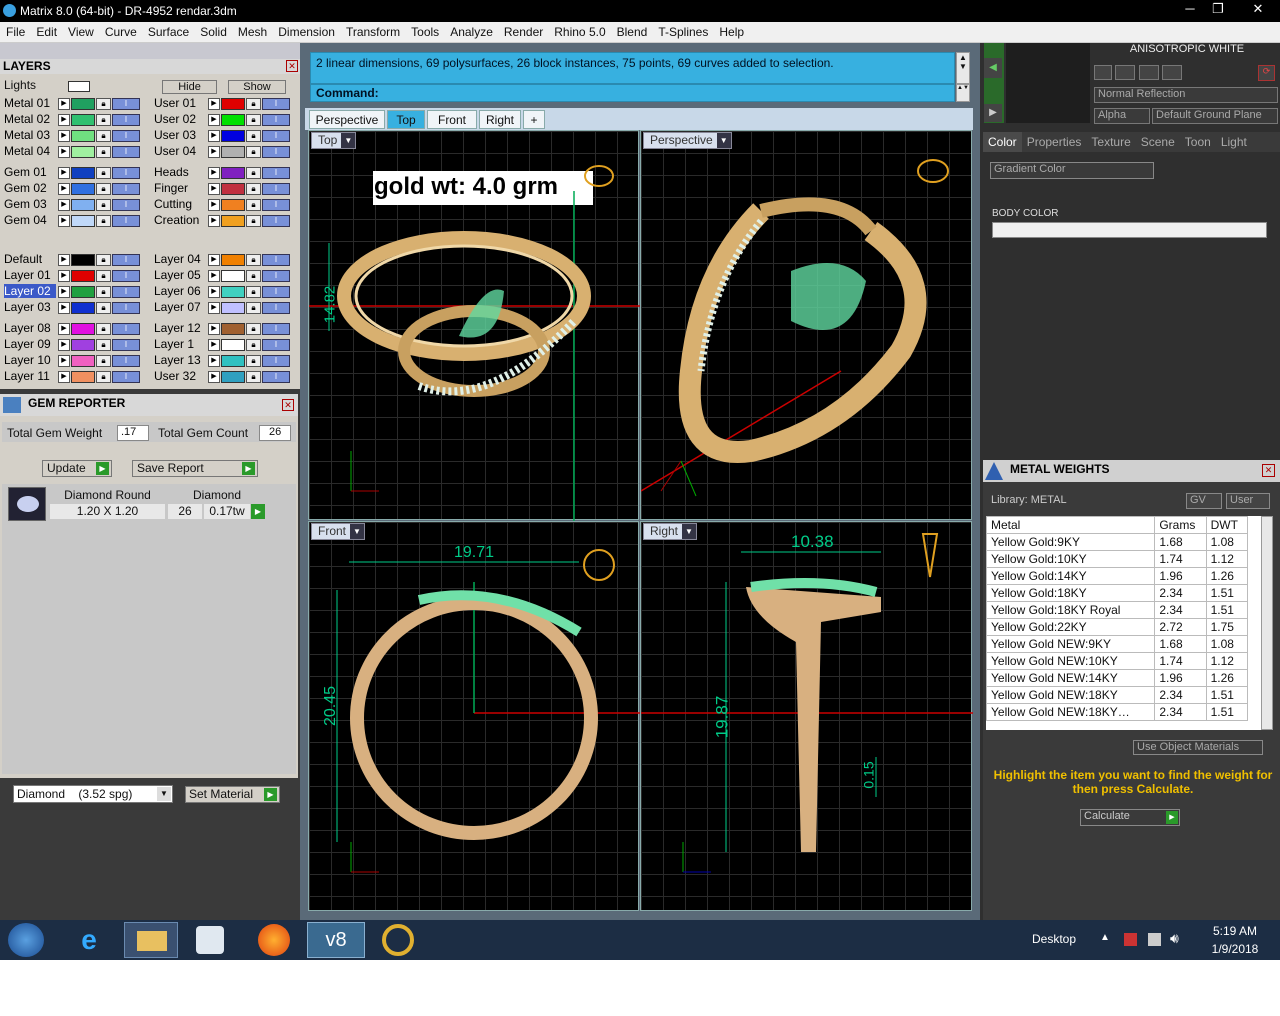 Image resolution: width=1280 pixels, height=1016 pixels. I want to click on layer-row: Layer 06 ▶ 🔒︎ I, so click(224, 291).